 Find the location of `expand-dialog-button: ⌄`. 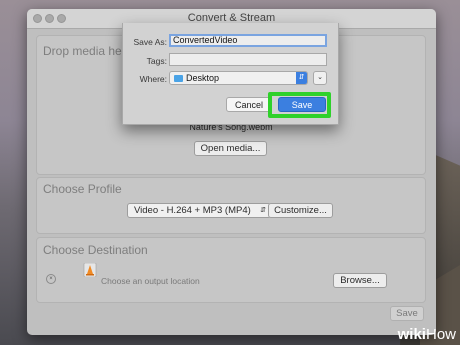

expand-dialog-button: ⌄ is located at coordinates (320, 78).